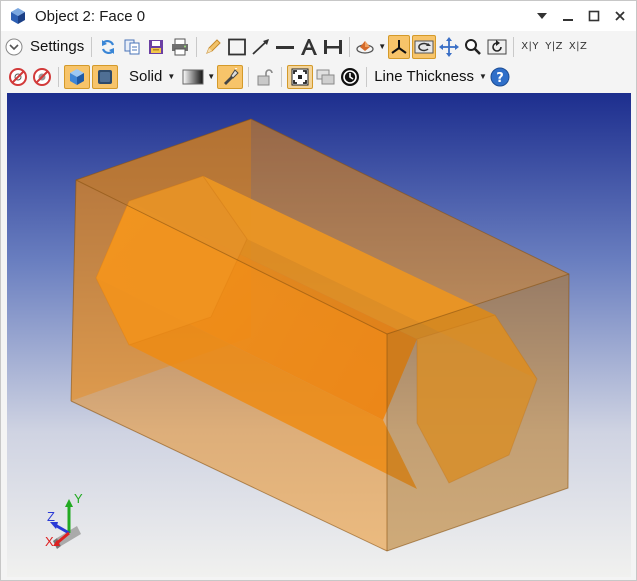 Image resolution: width=637 pixels, height=581 pixels. What do you see at coordinates (18, 16) in the screenshot?
I see `cube-app-icon` at bounding box center [18, 16].